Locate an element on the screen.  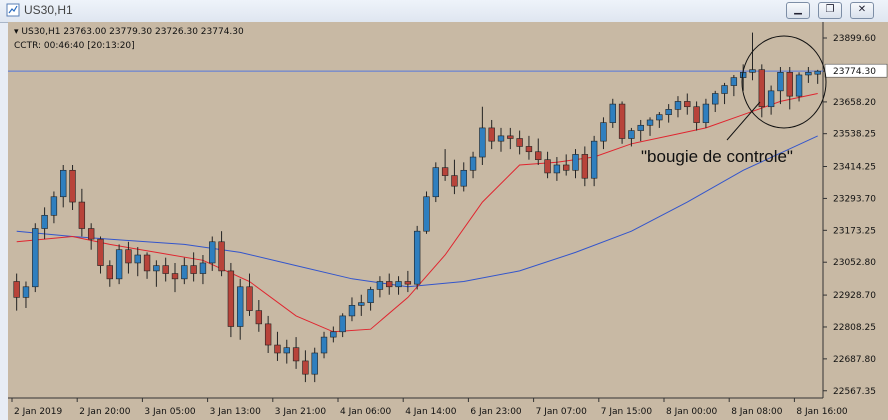
x-tick-label: 6 Jan 23:00 is located at coordinates (496, 412).